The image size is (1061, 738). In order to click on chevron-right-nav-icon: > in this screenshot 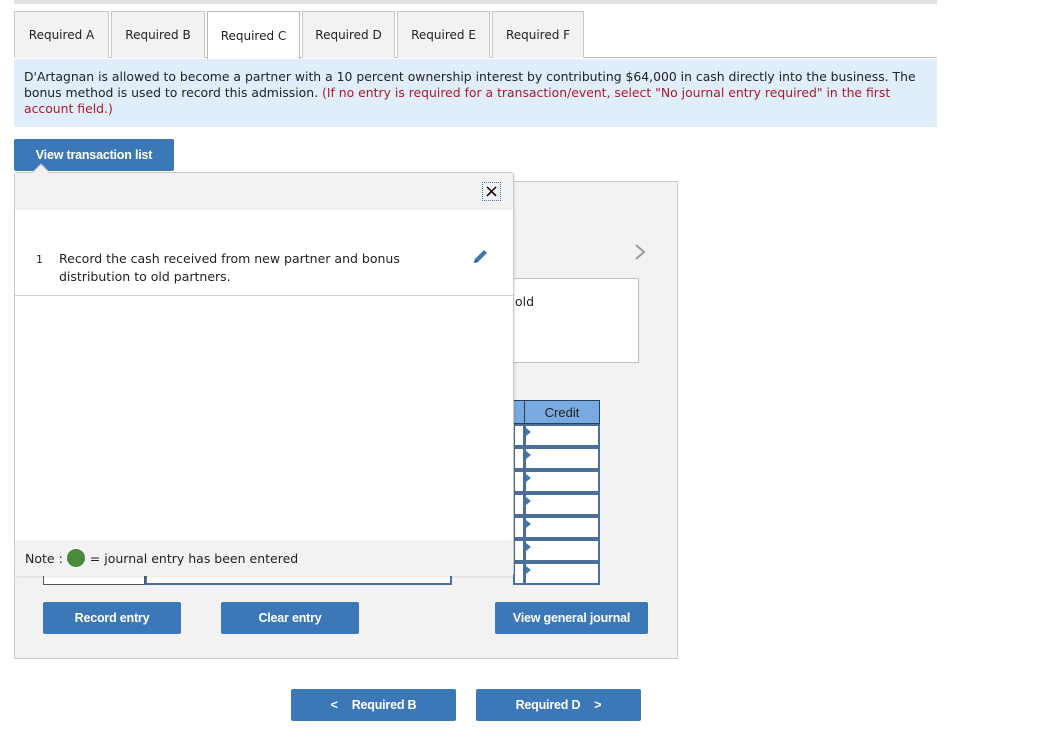, I will do `click(598, 705)`.